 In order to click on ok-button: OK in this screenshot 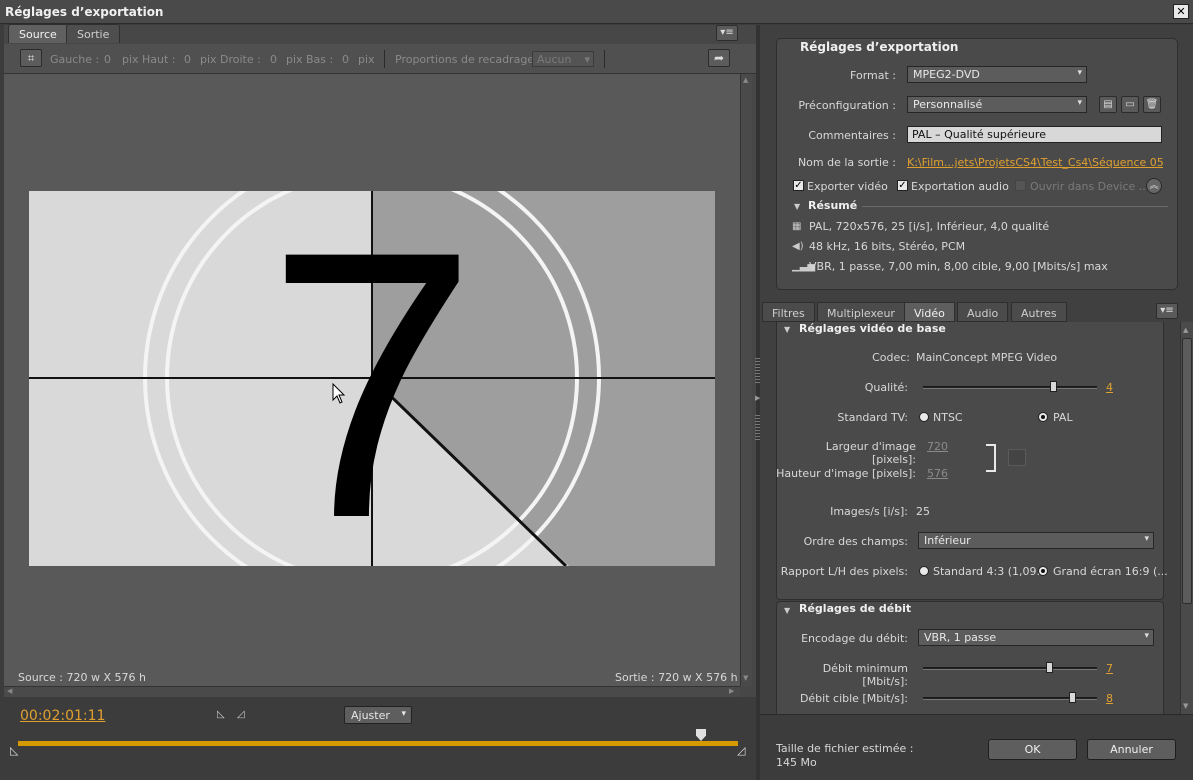, I will do `click(1032, 749)`.